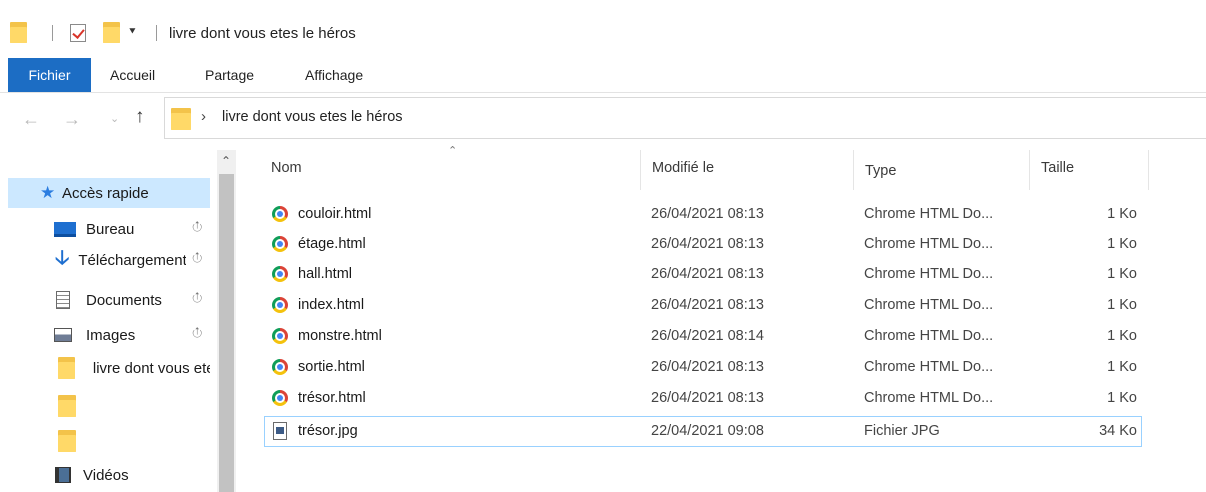  What do you see at coordinates (1057, 168) in the screenshot?
I see `column-header-size: Taille` at bounding box center [1057, 168].